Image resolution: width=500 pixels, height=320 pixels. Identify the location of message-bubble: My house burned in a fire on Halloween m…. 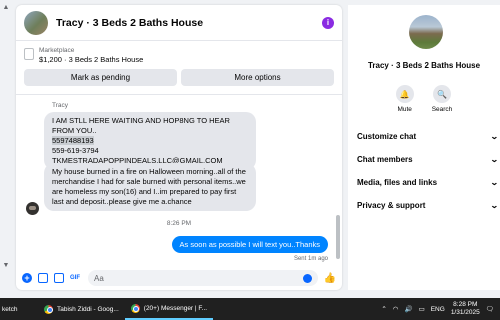
(150, 187).